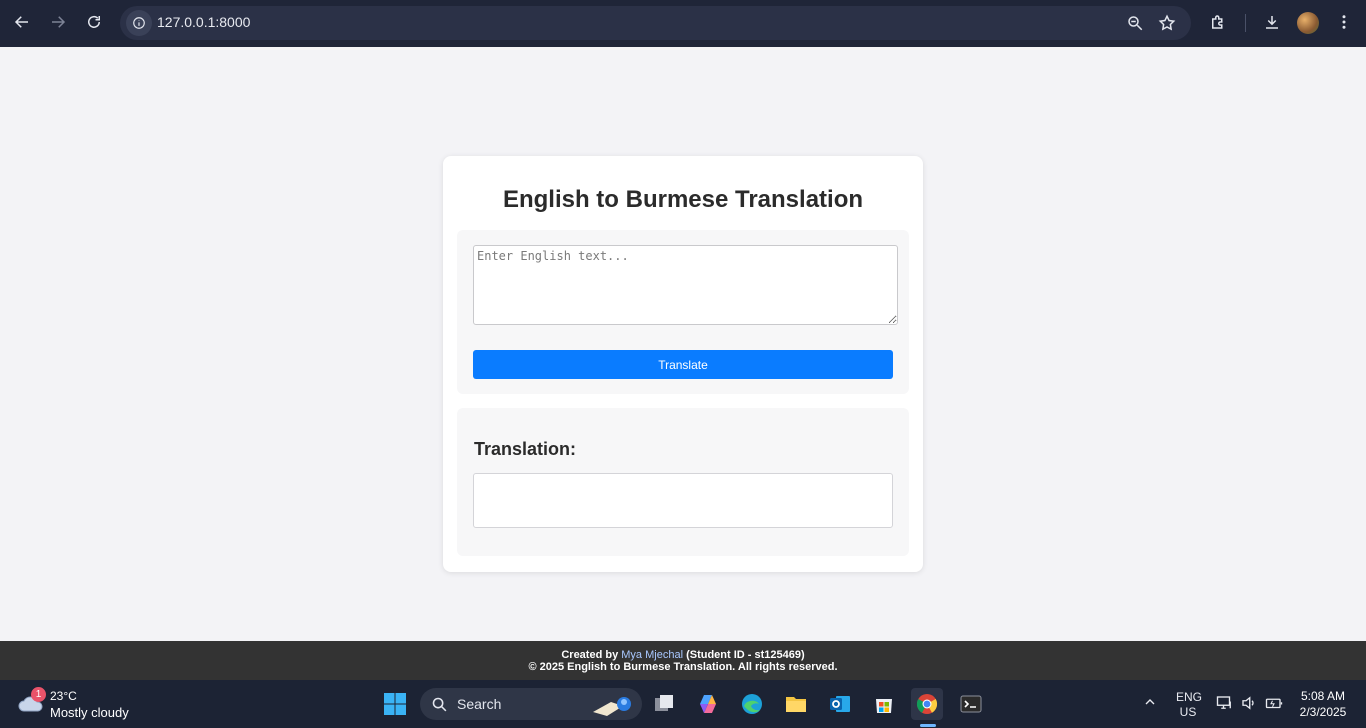 This screenshot has height=728, width=1366. I want to click on bookmark-star-icon, so click(1167, 23).